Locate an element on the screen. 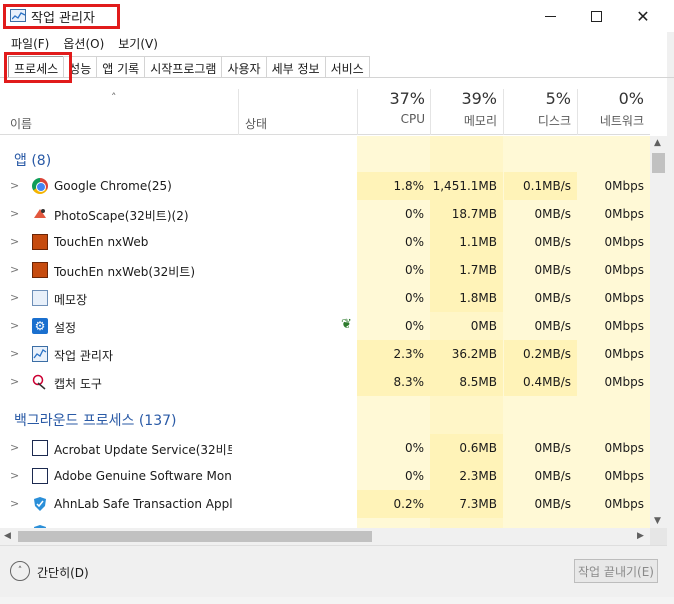  disk-cell: 0.1MB/s is located at coordinates (547, 186).